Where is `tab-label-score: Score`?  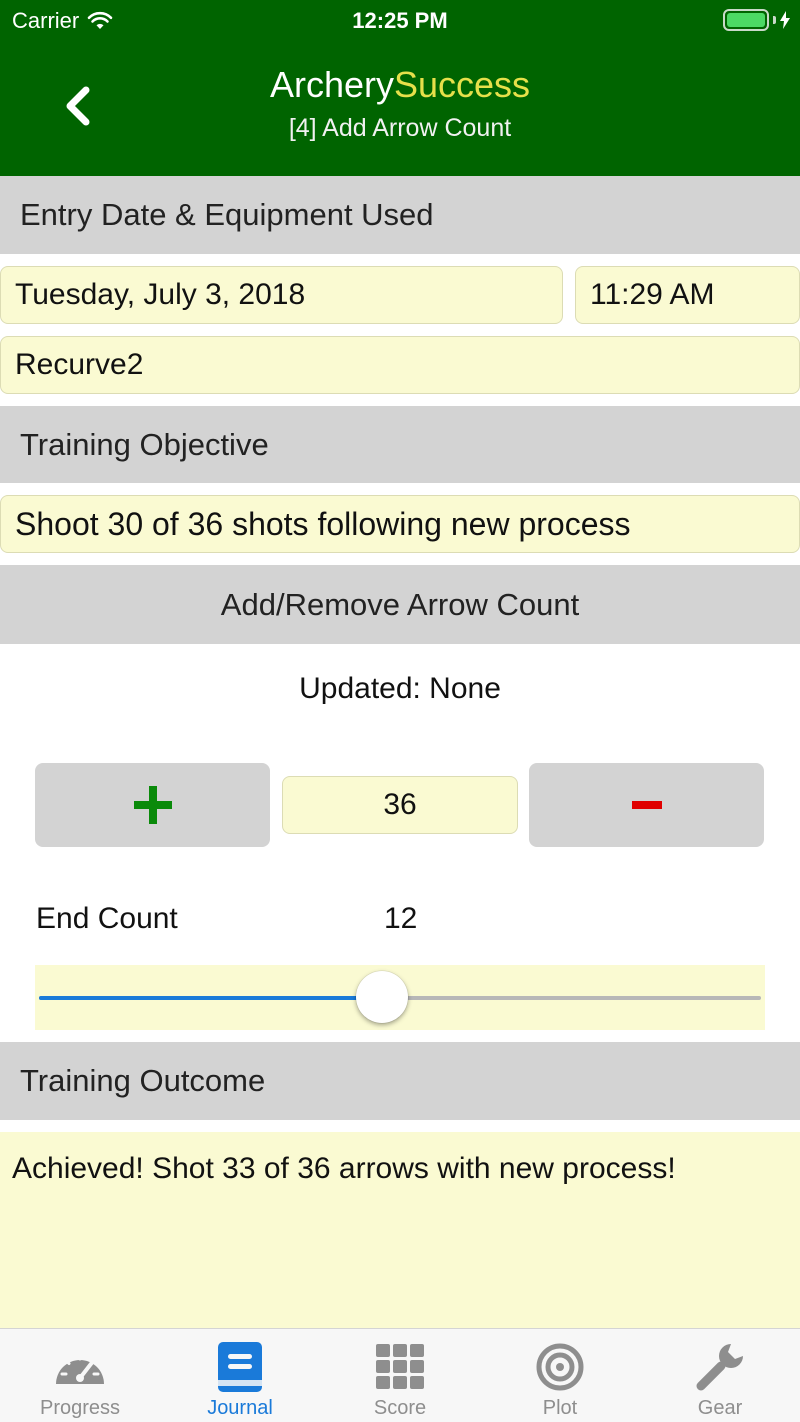 tab-label-score: Score is located at coordinates (400, 1408).